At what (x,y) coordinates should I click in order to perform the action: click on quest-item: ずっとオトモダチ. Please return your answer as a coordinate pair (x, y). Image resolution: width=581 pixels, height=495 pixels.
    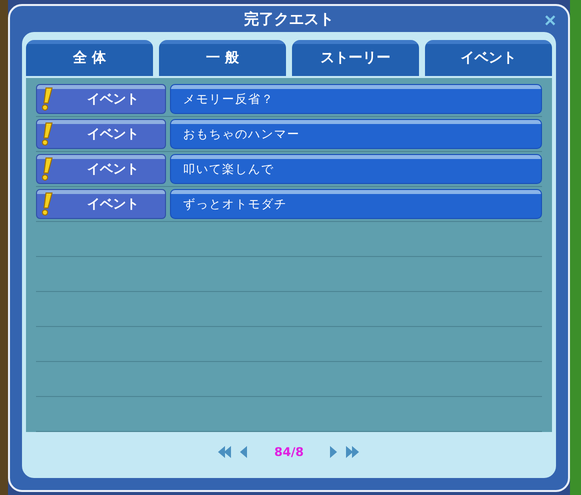
    Looking at the image, I should click on (356, 204).